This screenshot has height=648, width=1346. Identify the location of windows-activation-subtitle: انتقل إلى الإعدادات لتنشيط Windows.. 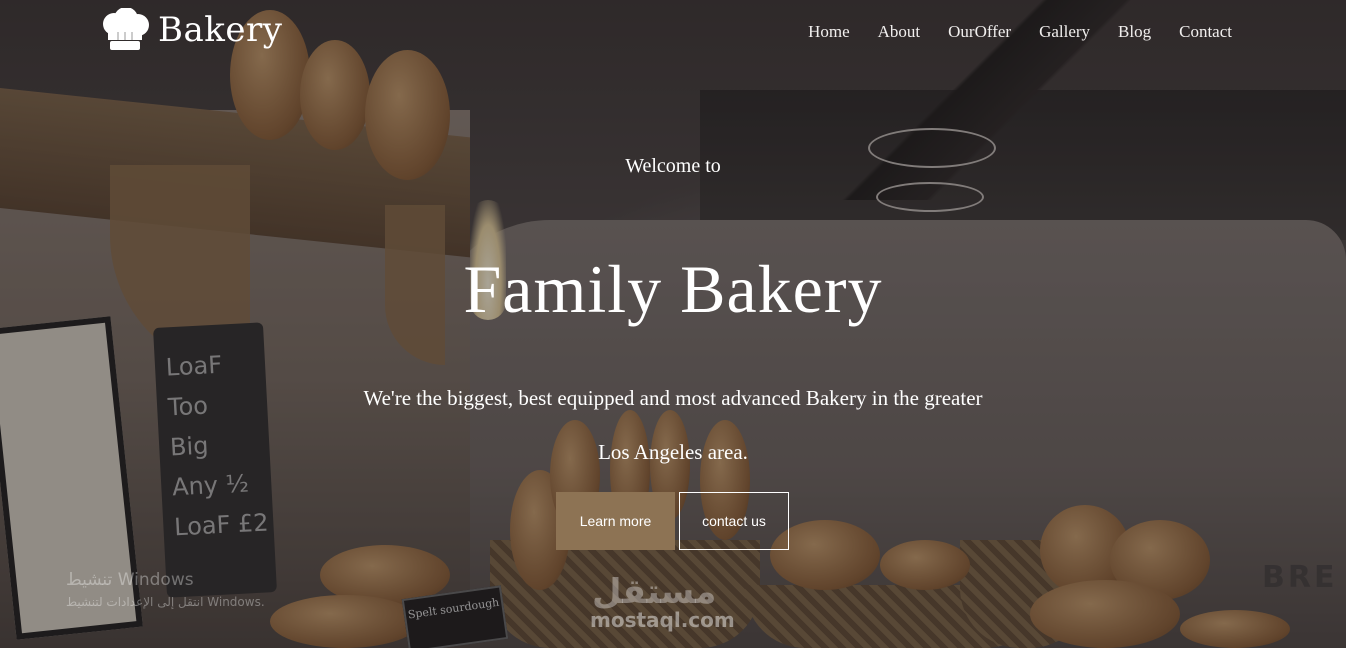
(165, 602).